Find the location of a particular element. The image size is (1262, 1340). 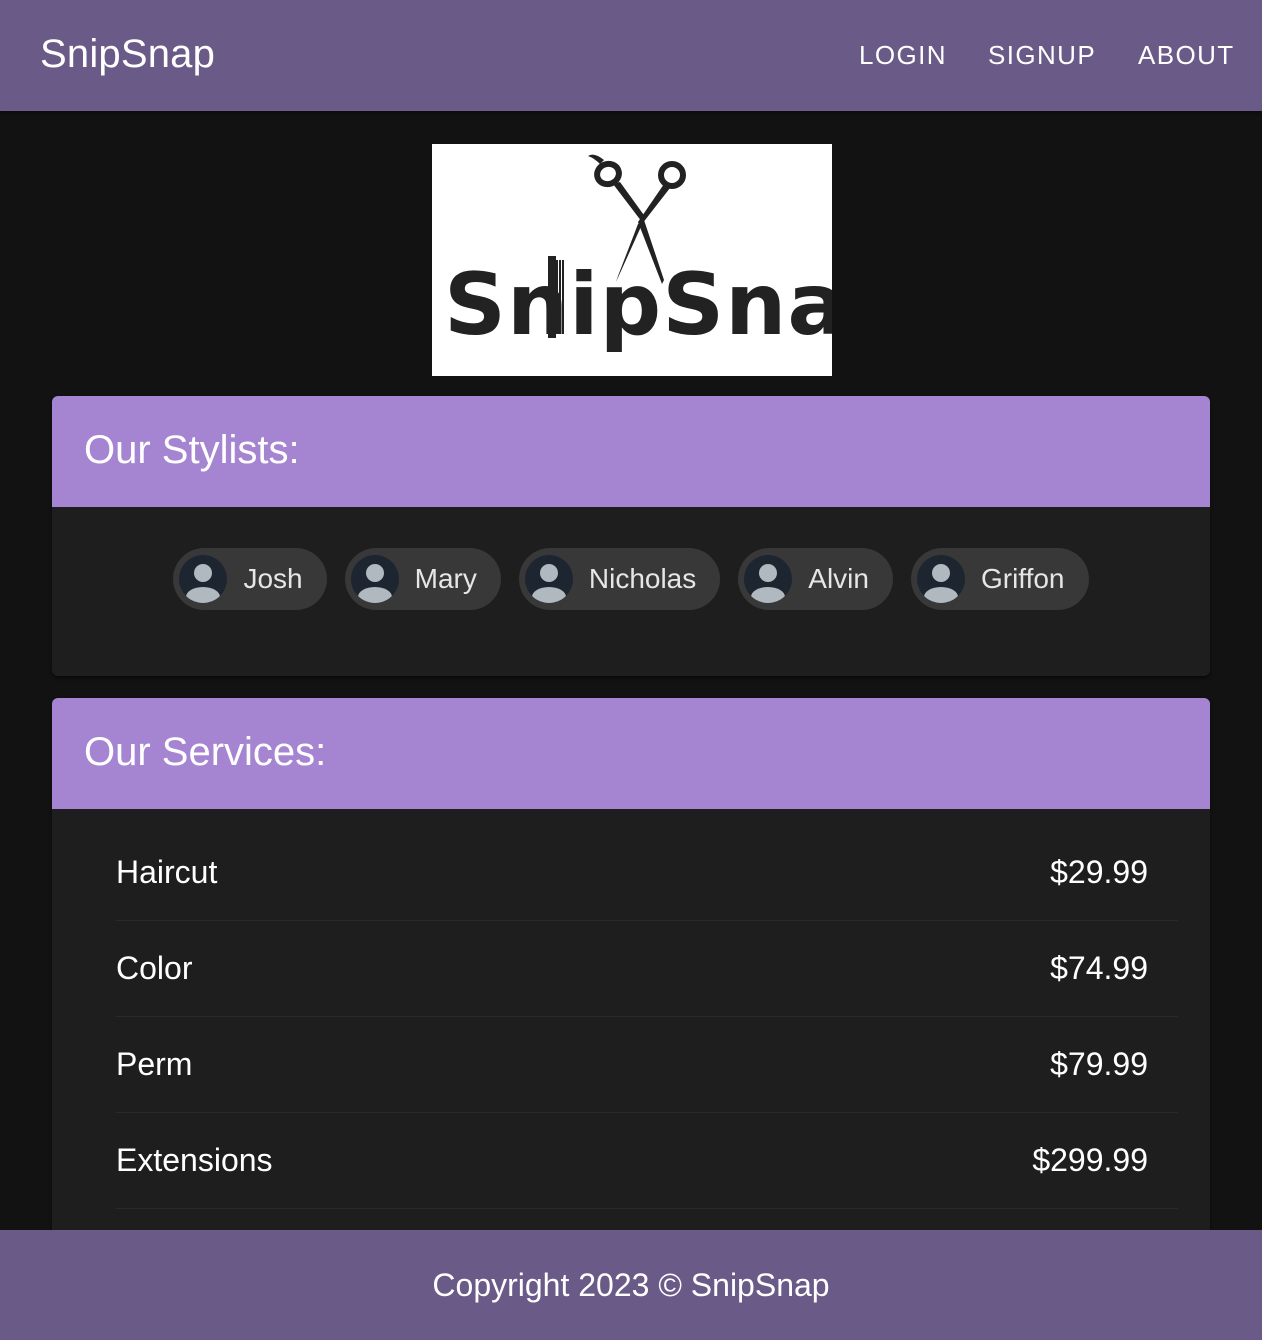

stylists-title: Our Stylists: is located at coordinates (192, 450).